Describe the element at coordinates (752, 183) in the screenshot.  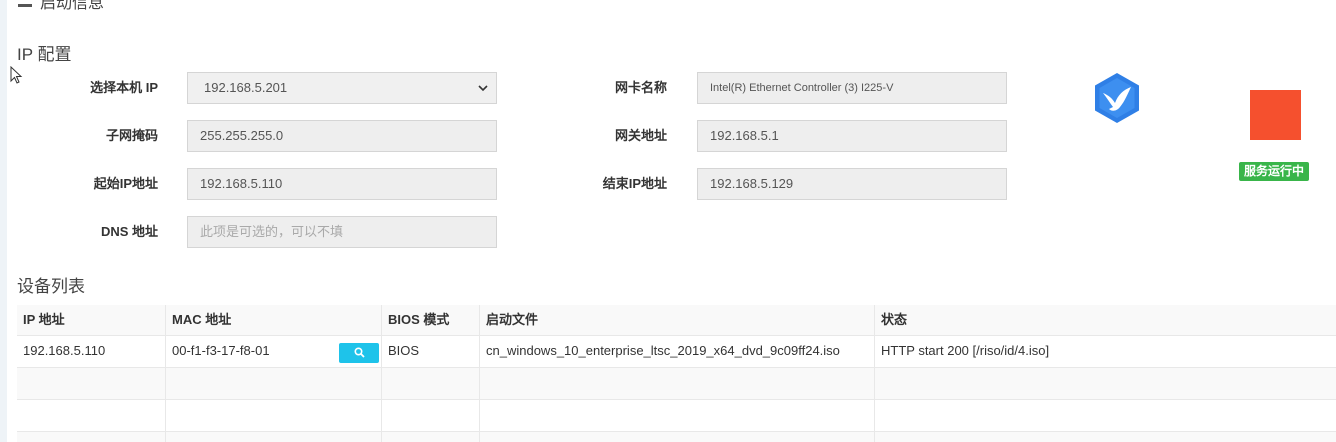
I see `end-ip-value: 192.168.5.129` at that location.